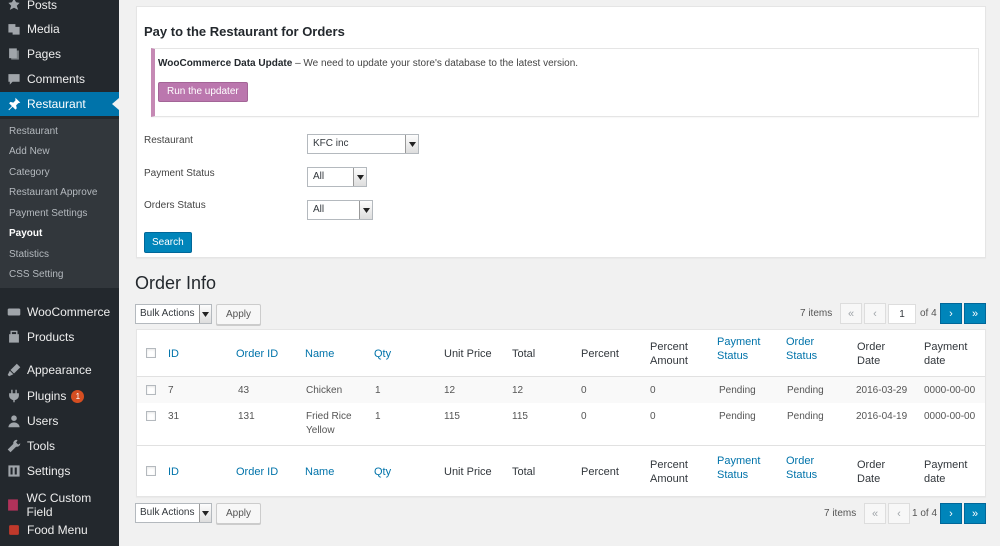 This screenshot has width=1000, height=546. Describe the element at coordinates (653, 390) in the screenshot. I see `cell-percent-amount: 0` at that location.